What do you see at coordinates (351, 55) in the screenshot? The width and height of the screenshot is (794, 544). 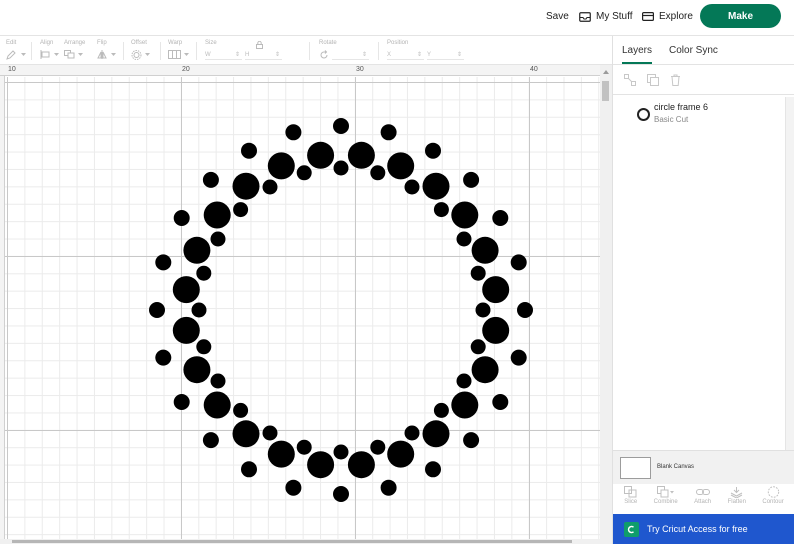 I see `rotate-field: ⇕` at bounding box center [351, 55].